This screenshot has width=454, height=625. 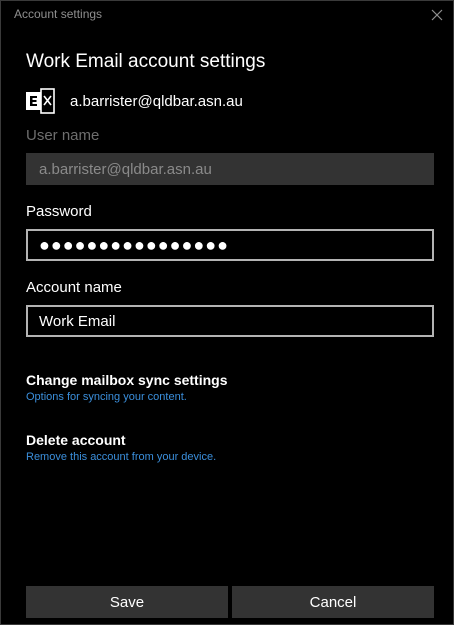 I want to click on password-field, so click(x=230, y=245).